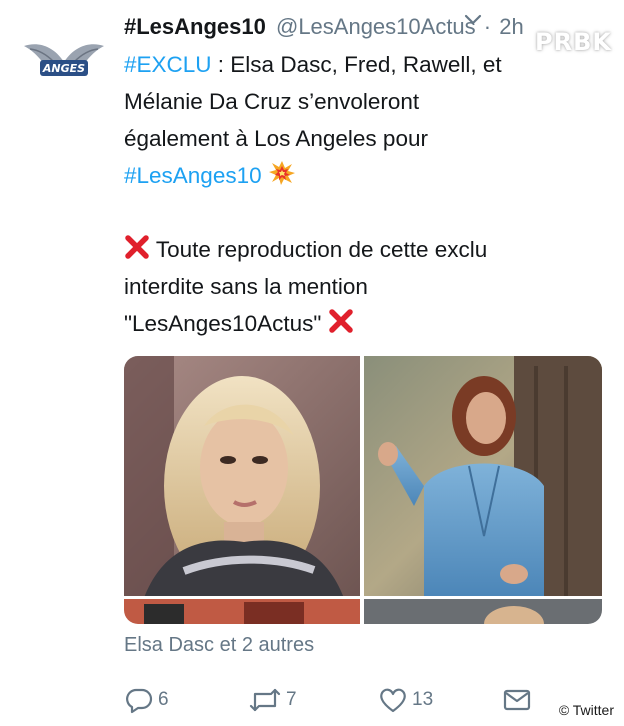  I want to click on reply-button: 6, so click(146, 700).